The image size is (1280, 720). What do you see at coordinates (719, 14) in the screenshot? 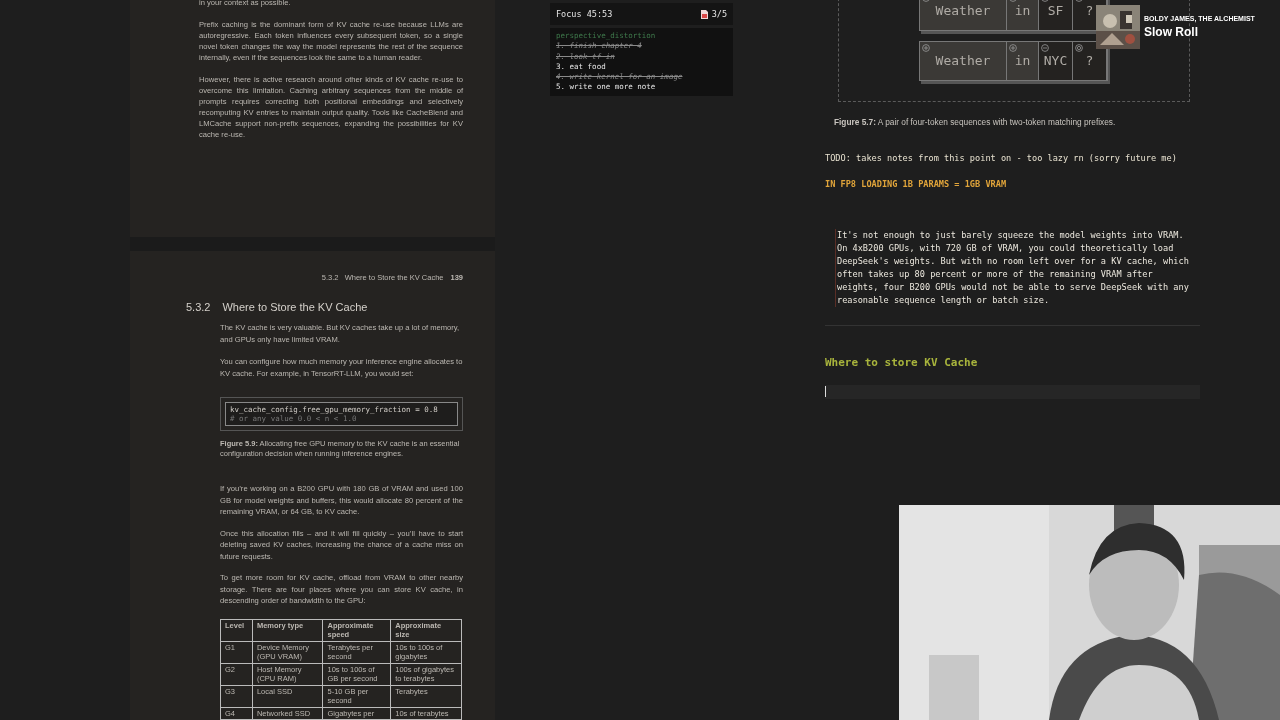
I see `task-count: 3/5` at bounding box center [719, 14].